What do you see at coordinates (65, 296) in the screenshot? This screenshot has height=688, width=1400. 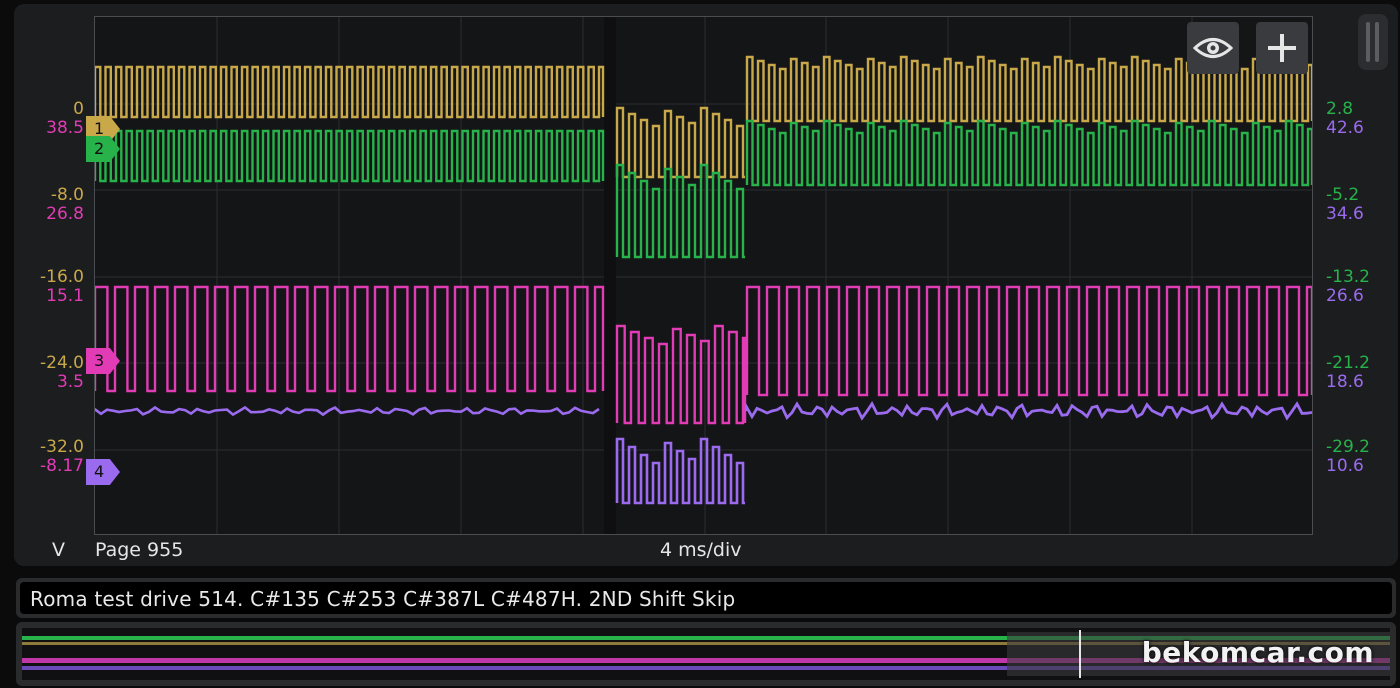 I see `left-scale-2-b: 15.1` at bounding box center [65, 296].